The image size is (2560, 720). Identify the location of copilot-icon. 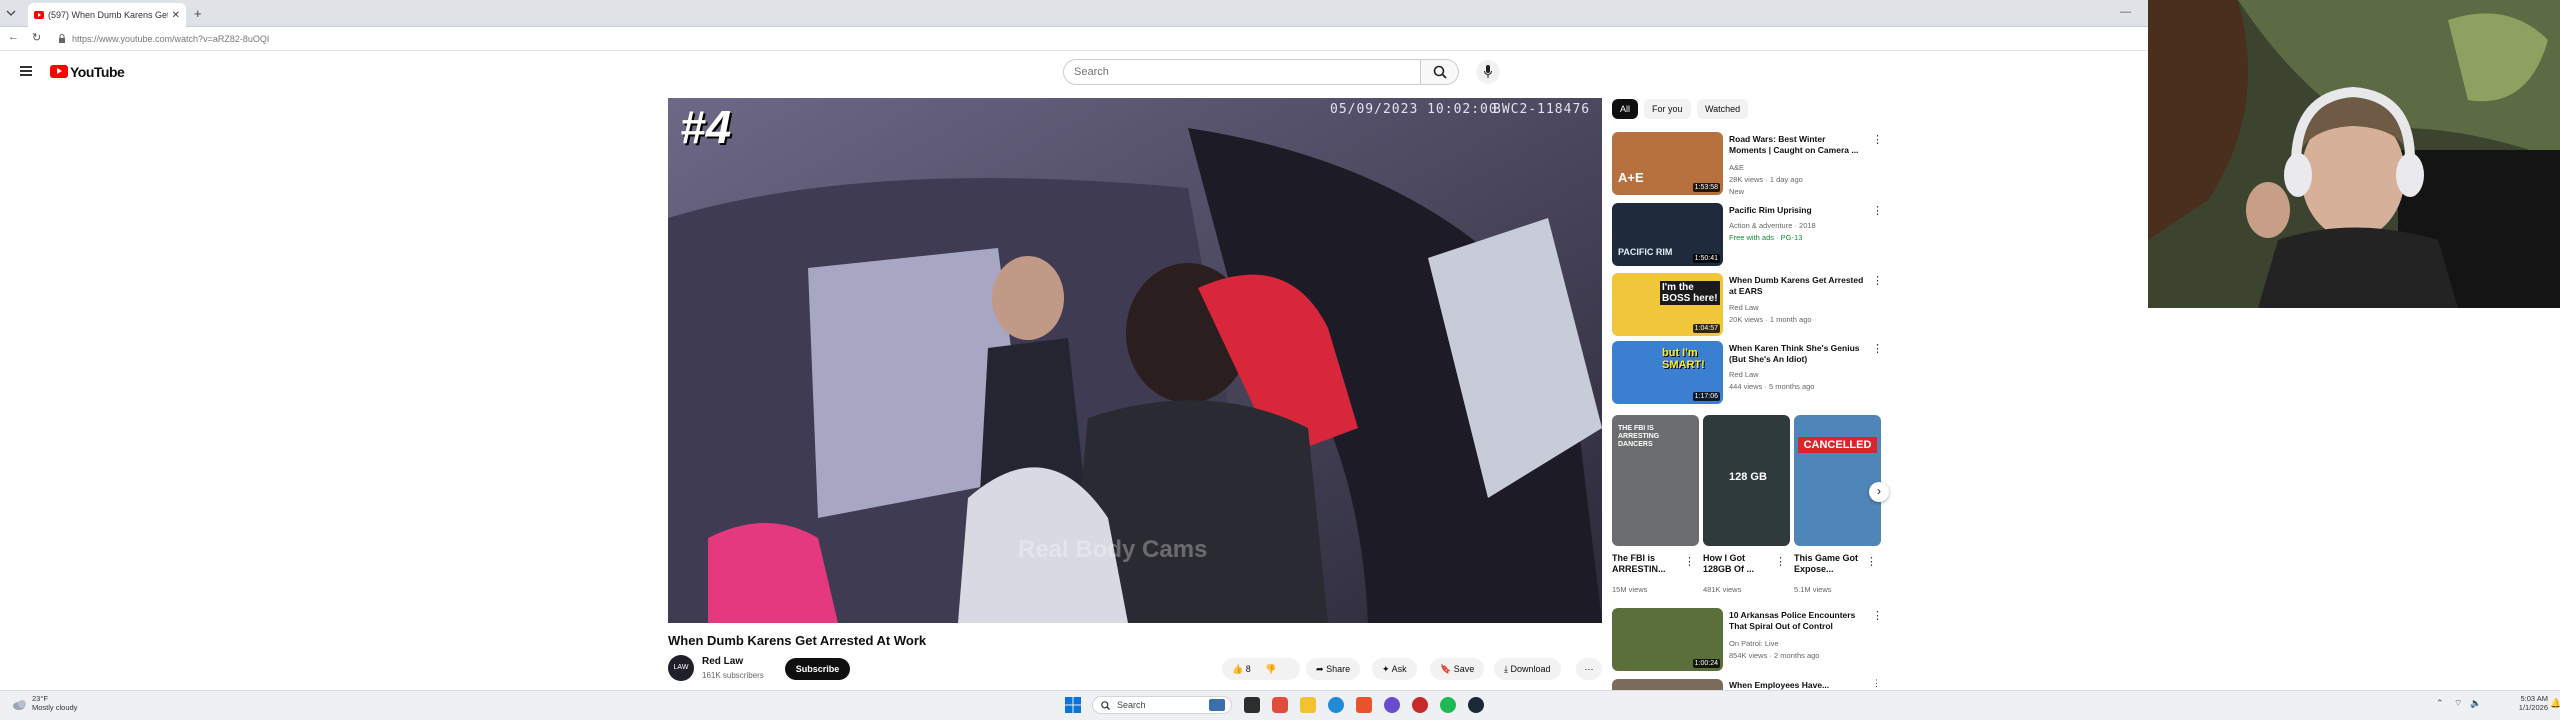
(1280, 705).